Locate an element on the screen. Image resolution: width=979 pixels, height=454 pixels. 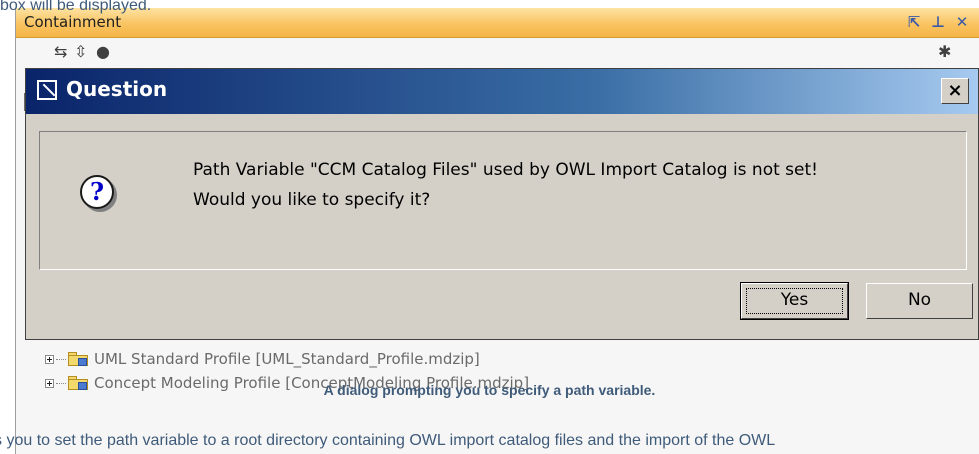
page-text-top: box will be displayed. is located at coordinates (76, 7).